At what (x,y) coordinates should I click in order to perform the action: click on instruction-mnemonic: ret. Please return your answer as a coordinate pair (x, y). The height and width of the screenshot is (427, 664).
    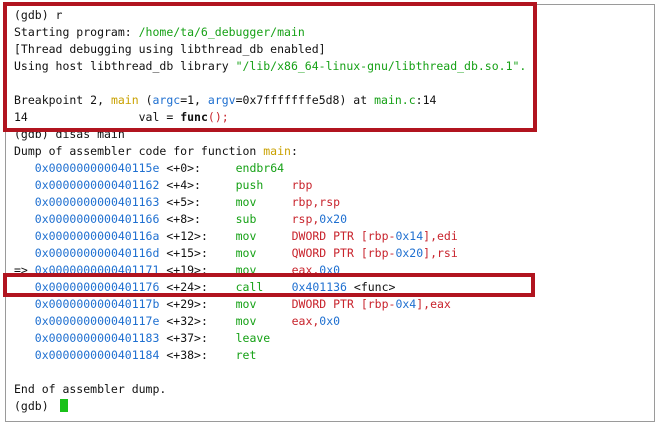
    Looking at the image, I should click on (246, 355).